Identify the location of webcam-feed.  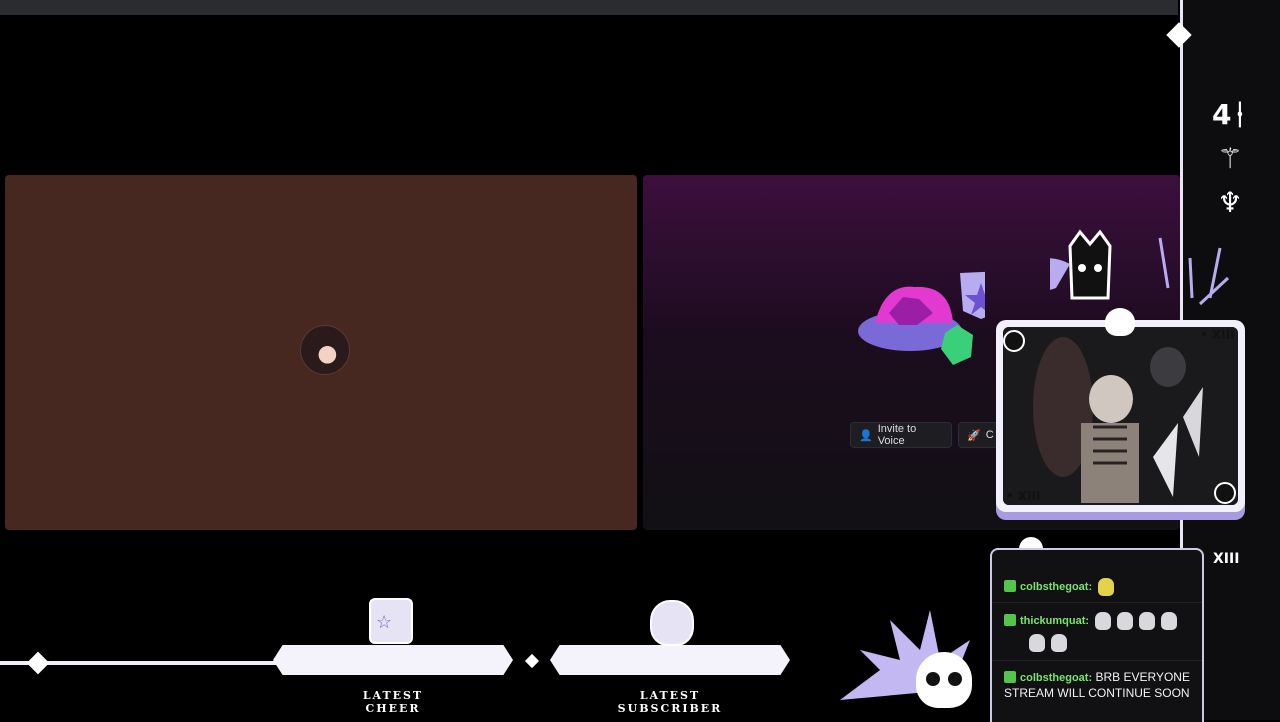
(1120, 416).